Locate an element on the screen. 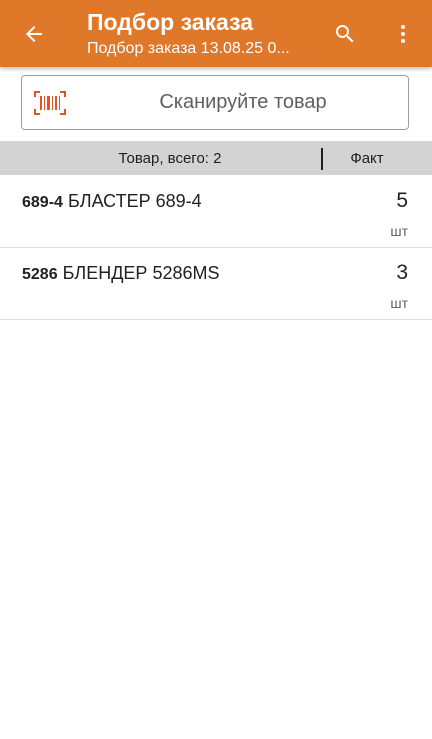  page-title: Подбор заказа is located at coordinates (170, 22).